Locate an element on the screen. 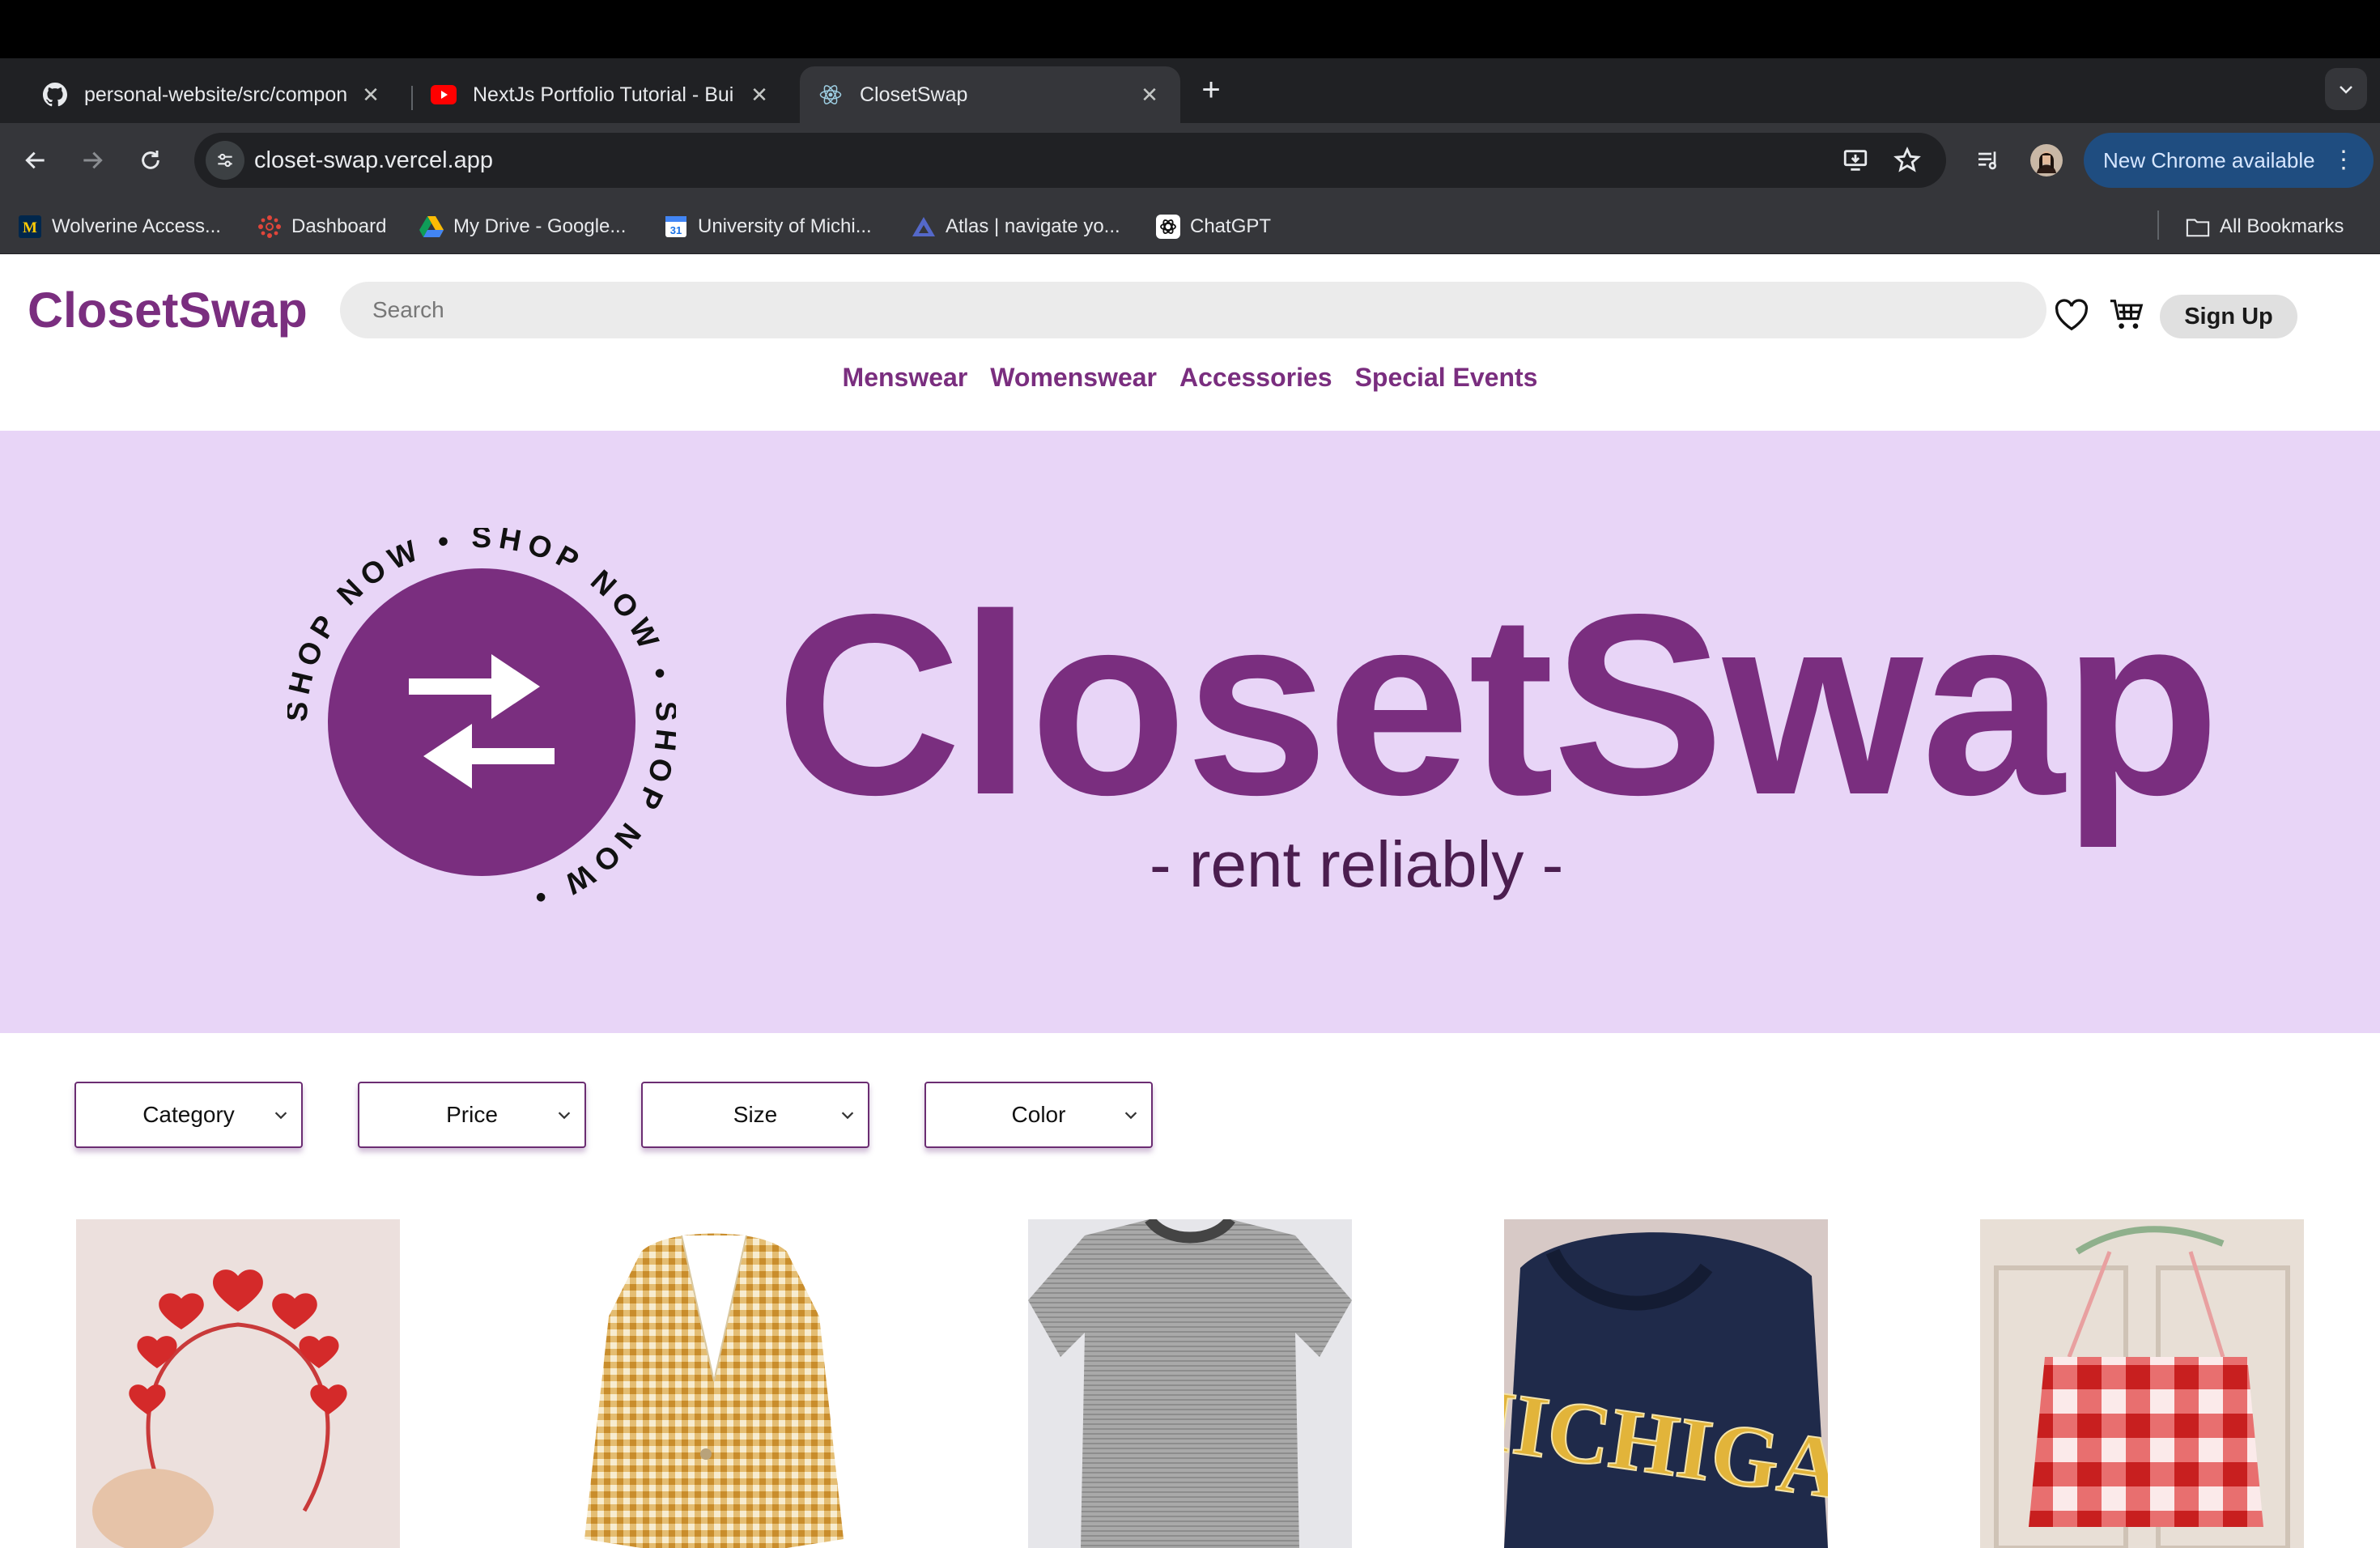 This screenshot has height=1548, width=2380. arrow-right-icon is located at coordinates (93, 160).